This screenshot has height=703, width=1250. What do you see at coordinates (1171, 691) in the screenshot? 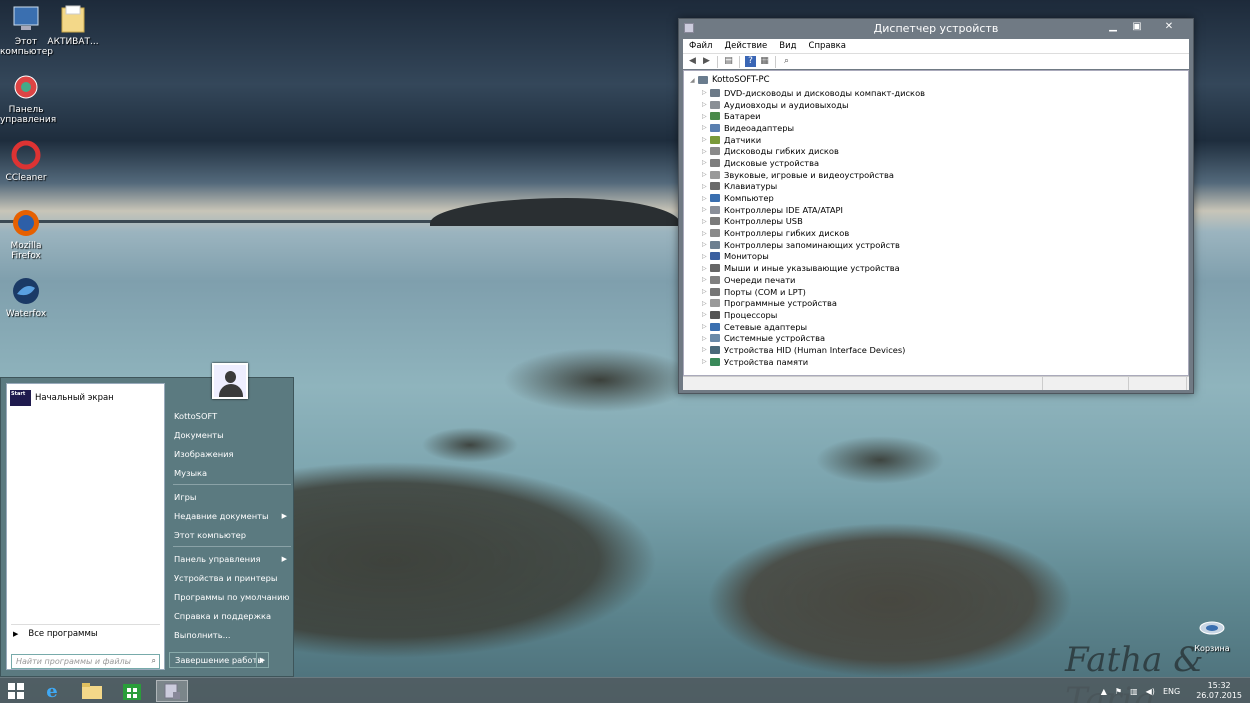
I see `language-indicator: ENG` at bounding box center [1171, 691].